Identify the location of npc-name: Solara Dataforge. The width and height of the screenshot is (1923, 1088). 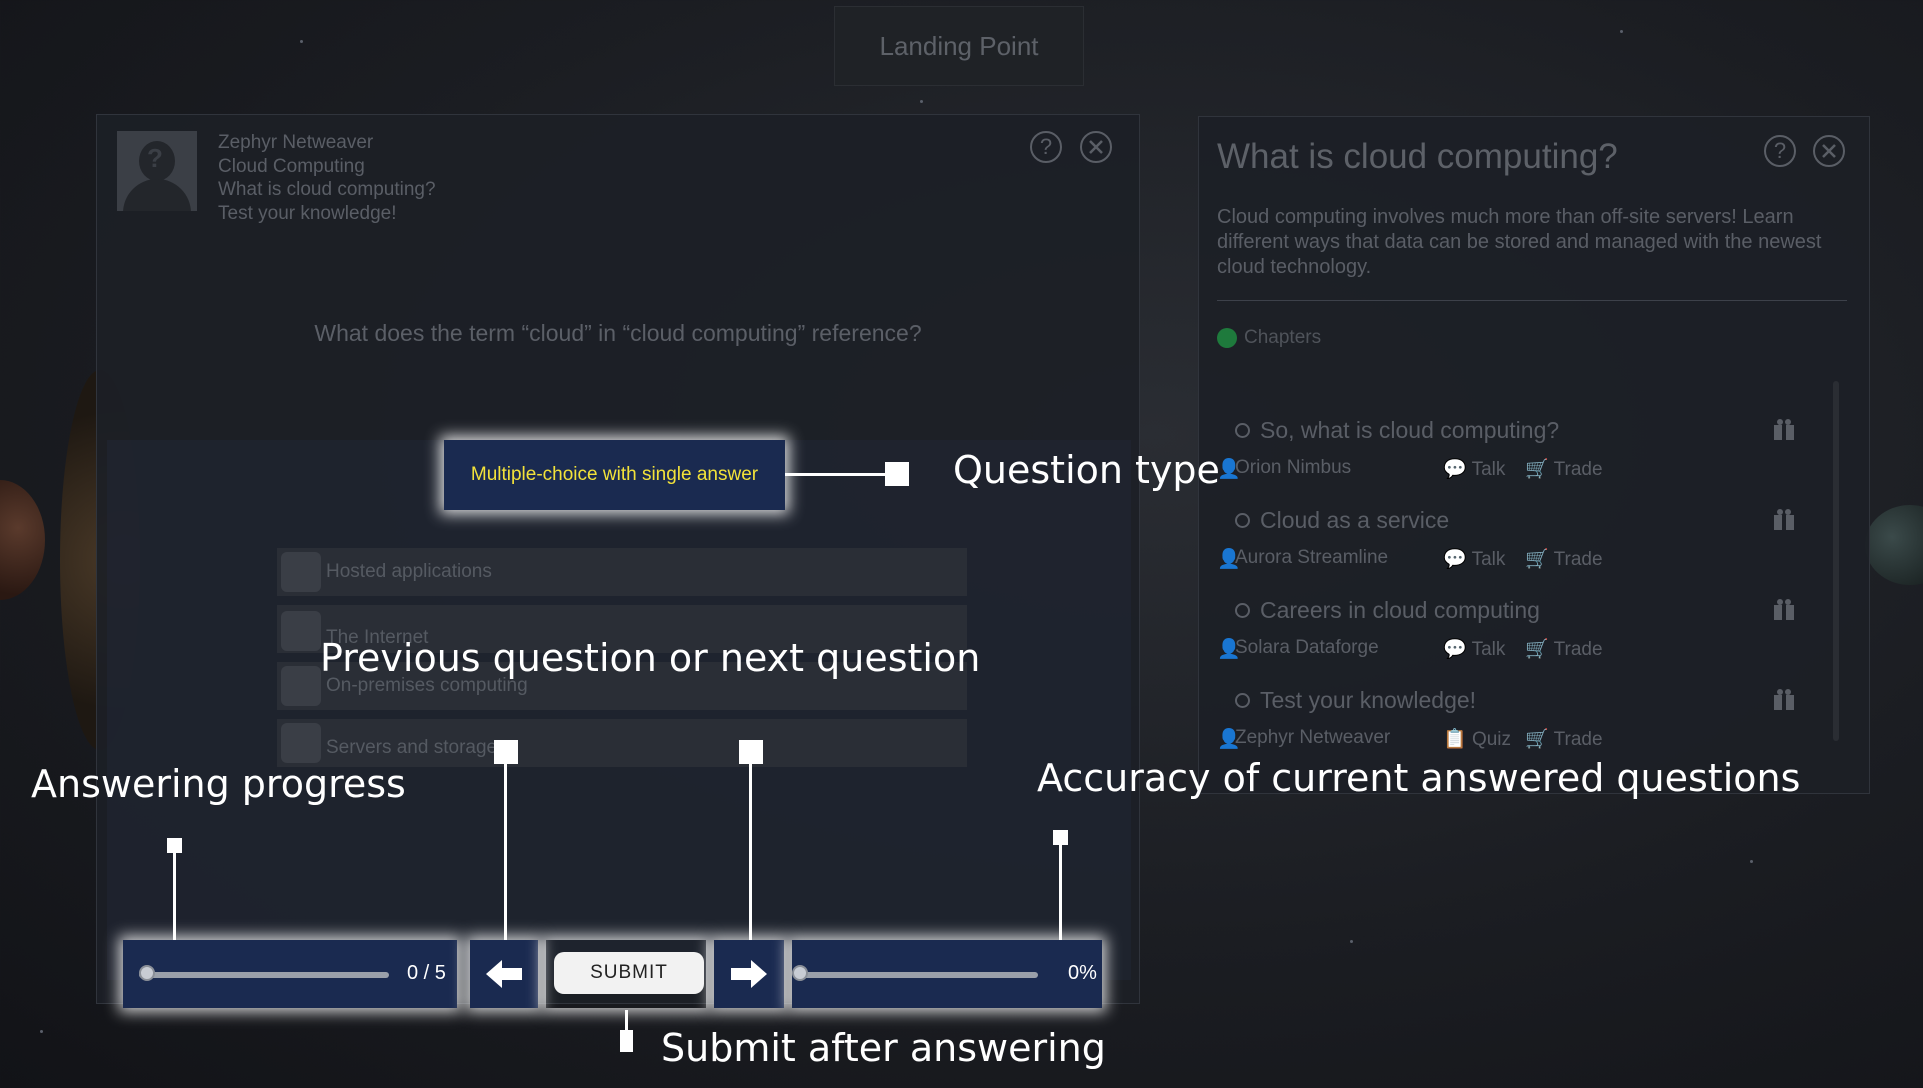
(1307, 647).